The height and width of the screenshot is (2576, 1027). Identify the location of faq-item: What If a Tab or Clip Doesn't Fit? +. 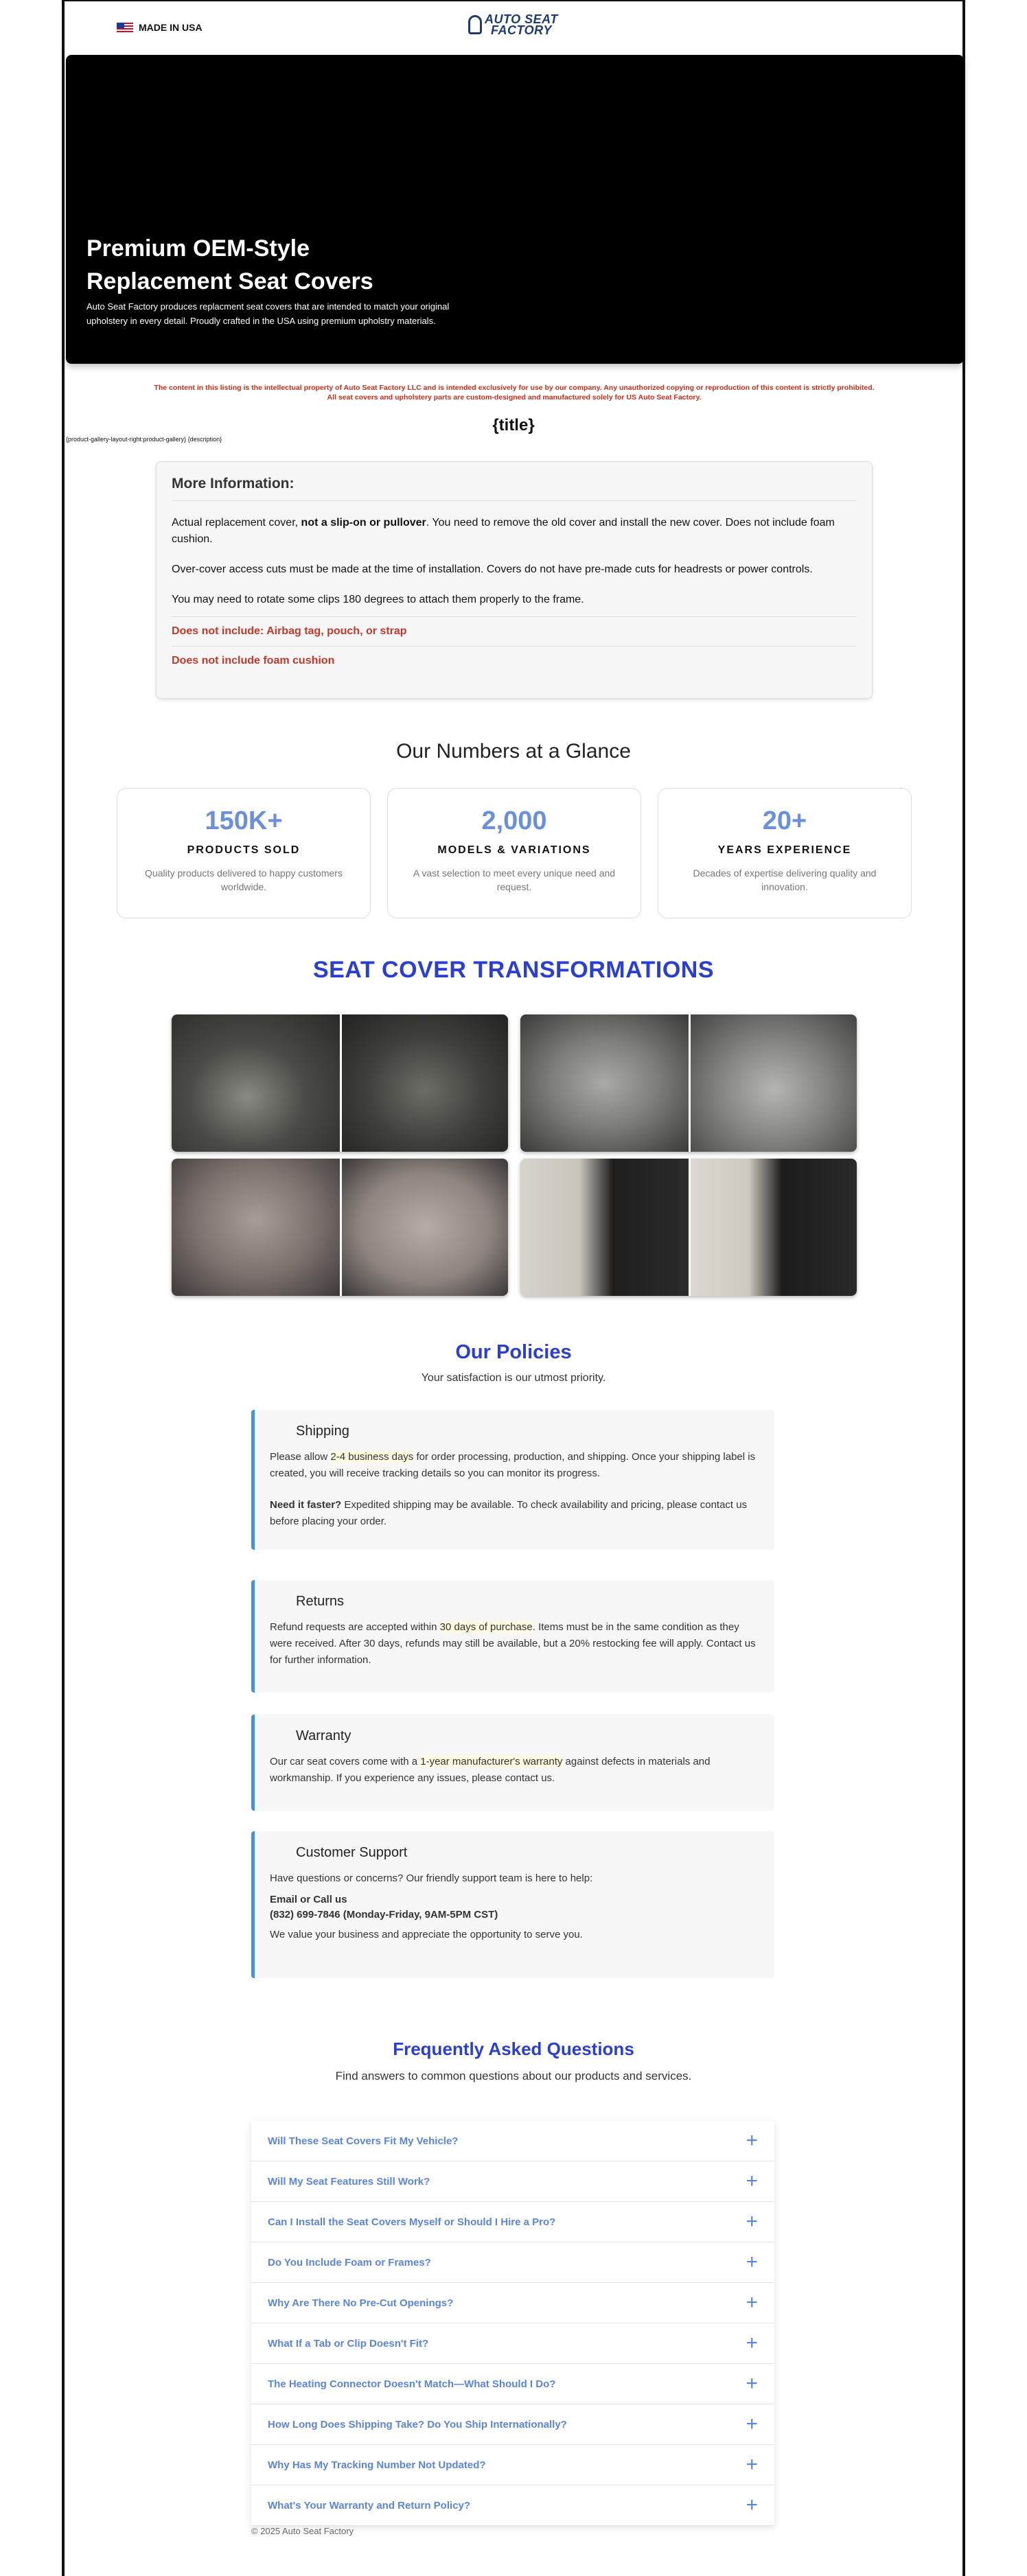
(512, 2343).